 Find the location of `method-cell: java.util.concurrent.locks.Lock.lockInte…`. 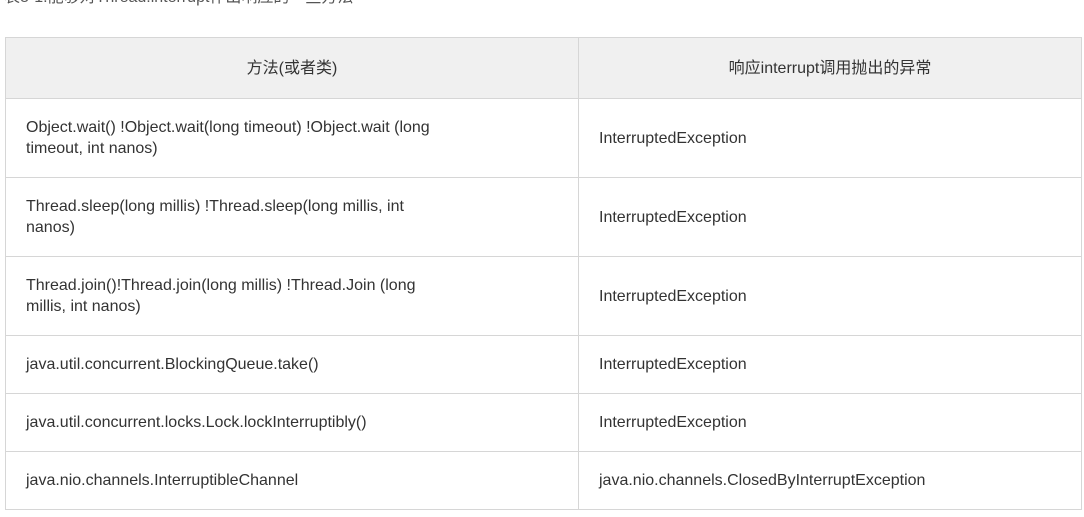

method-cell: java.util.concurrent.locks.Lock.lockInte… is located at coordinates (292, 422).